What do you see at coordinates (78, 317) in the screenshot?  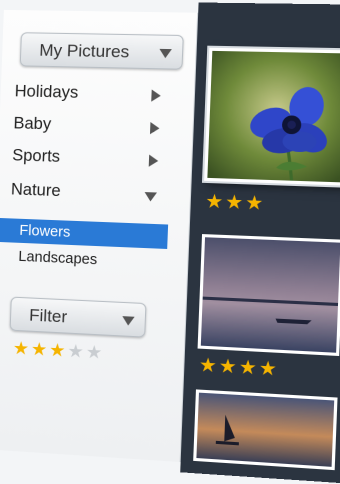 I see `filter-dropdown: Filter` at bounding box center [78, 317].